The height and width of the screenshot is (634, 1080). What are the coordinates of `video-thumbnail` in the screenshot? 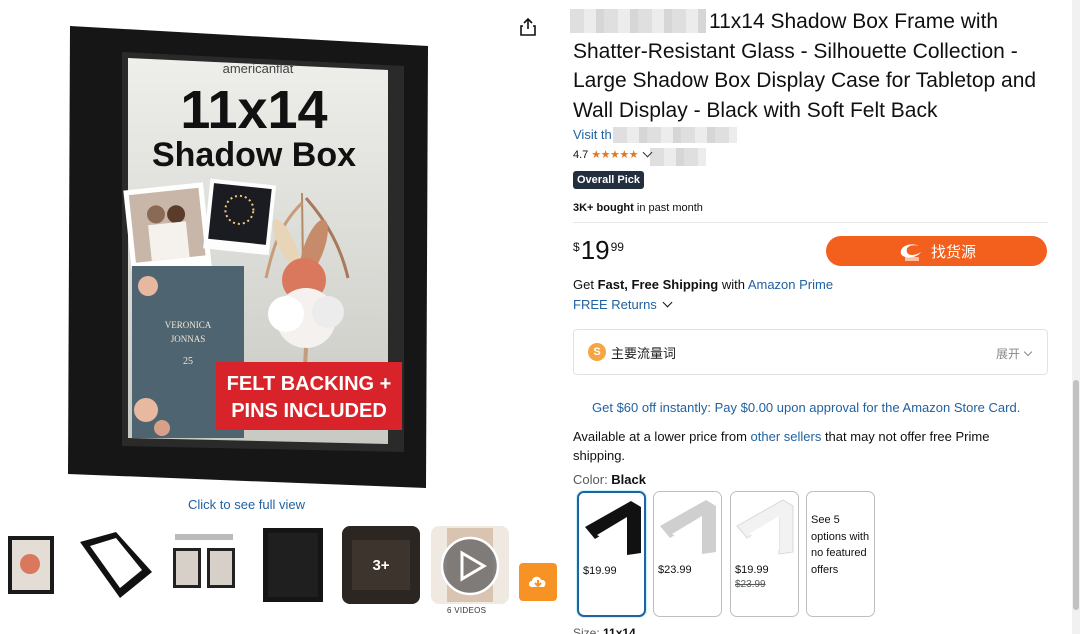 It's located at (470, 565).